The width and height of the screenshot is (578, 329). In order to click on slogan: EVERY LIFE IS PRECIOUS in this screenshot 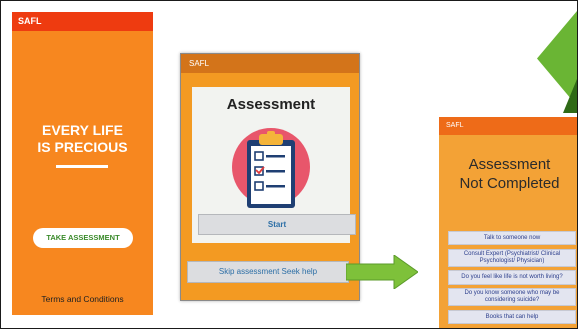, I will do `click(82, 139)`.